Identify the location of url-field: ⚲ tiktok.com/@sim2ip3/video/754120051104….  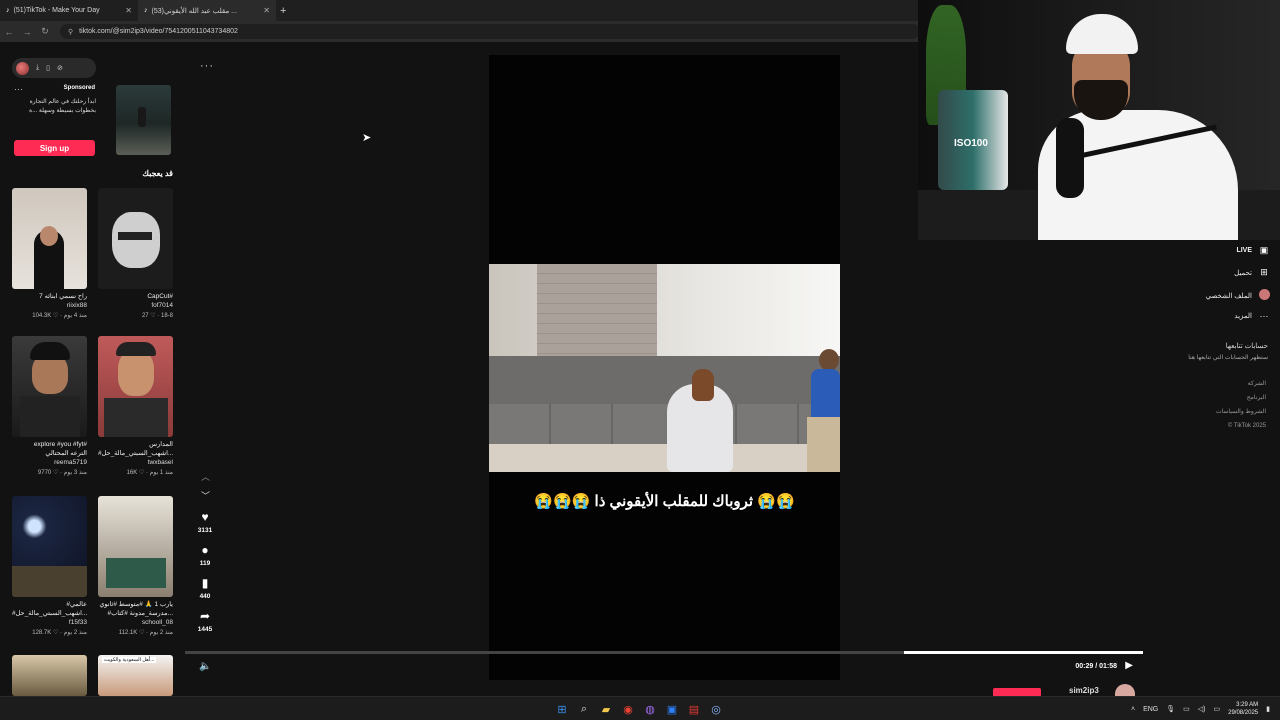
(490, 31).